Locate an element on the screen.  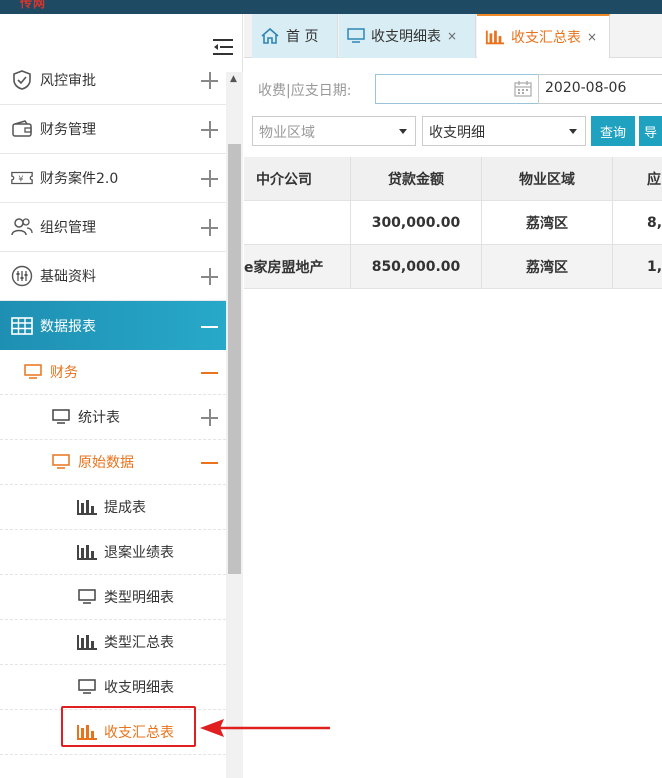
table-cell: e家房盟地产 is located at coordinates (297, 266).